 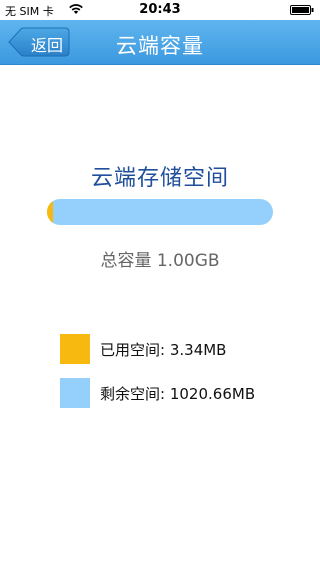 What do you see at coordinates (133, 350) in the screenshot?
I see `legend-used-label: 已用空间:` at bounding box center [133, 350].